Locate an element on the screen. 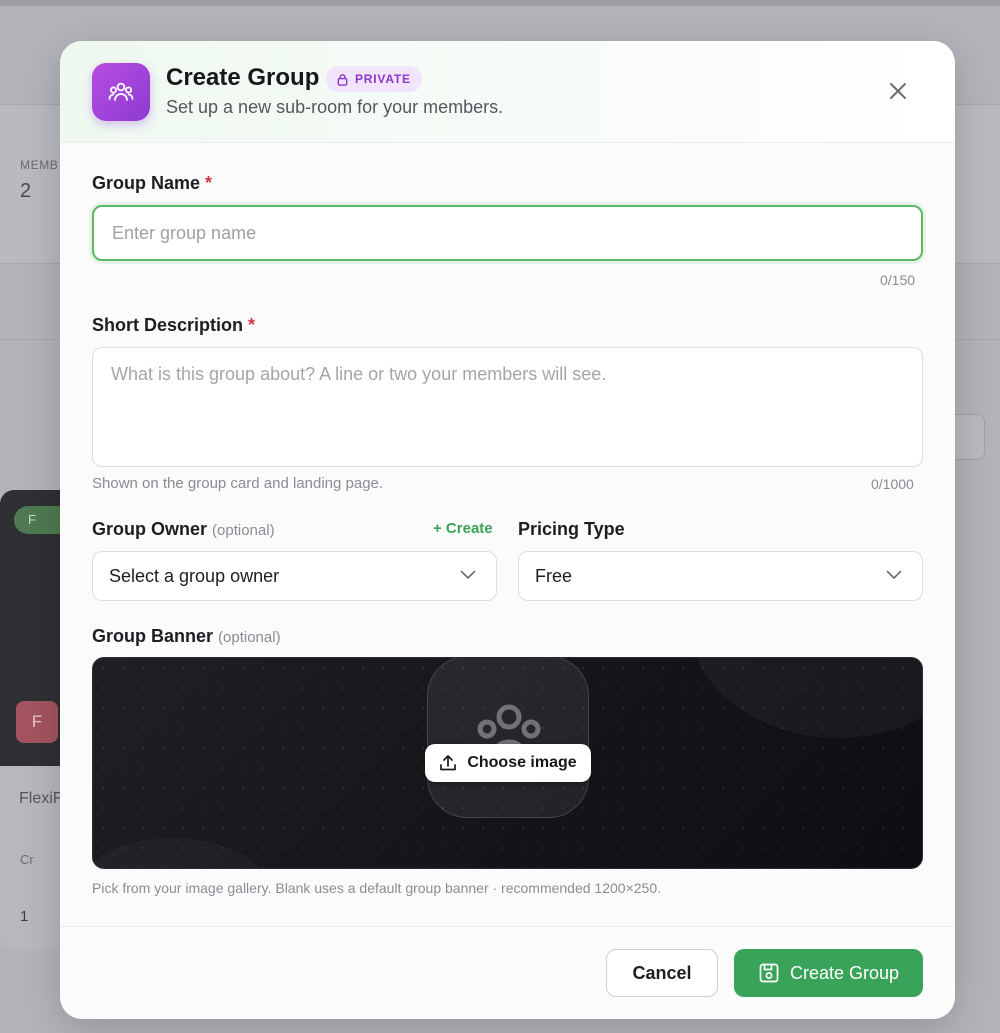 Image resolution: width=1000 pixels, height=1033 pixels. group-card-name: FlexiF is located at coordinates (41, 798).